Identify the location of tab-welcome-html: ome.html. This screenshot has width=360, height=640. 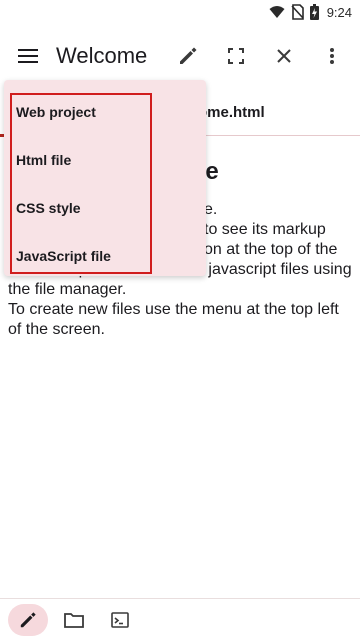
(231, 112).